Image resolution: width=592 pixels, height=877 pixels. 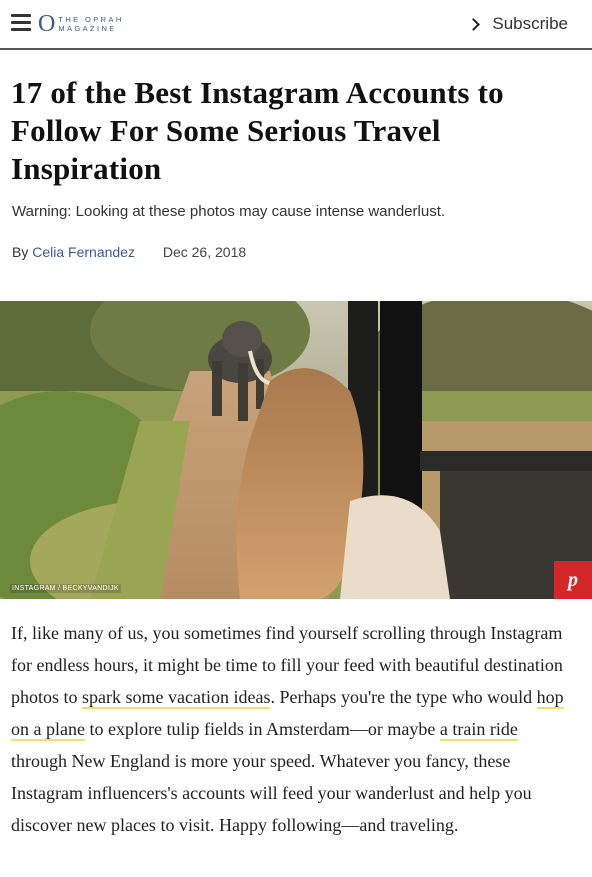 What do you see at coordinates (91, 19) in the screenshot?
I see `logo-top-text: THE OPRAH` at bounding box center [91, 19].